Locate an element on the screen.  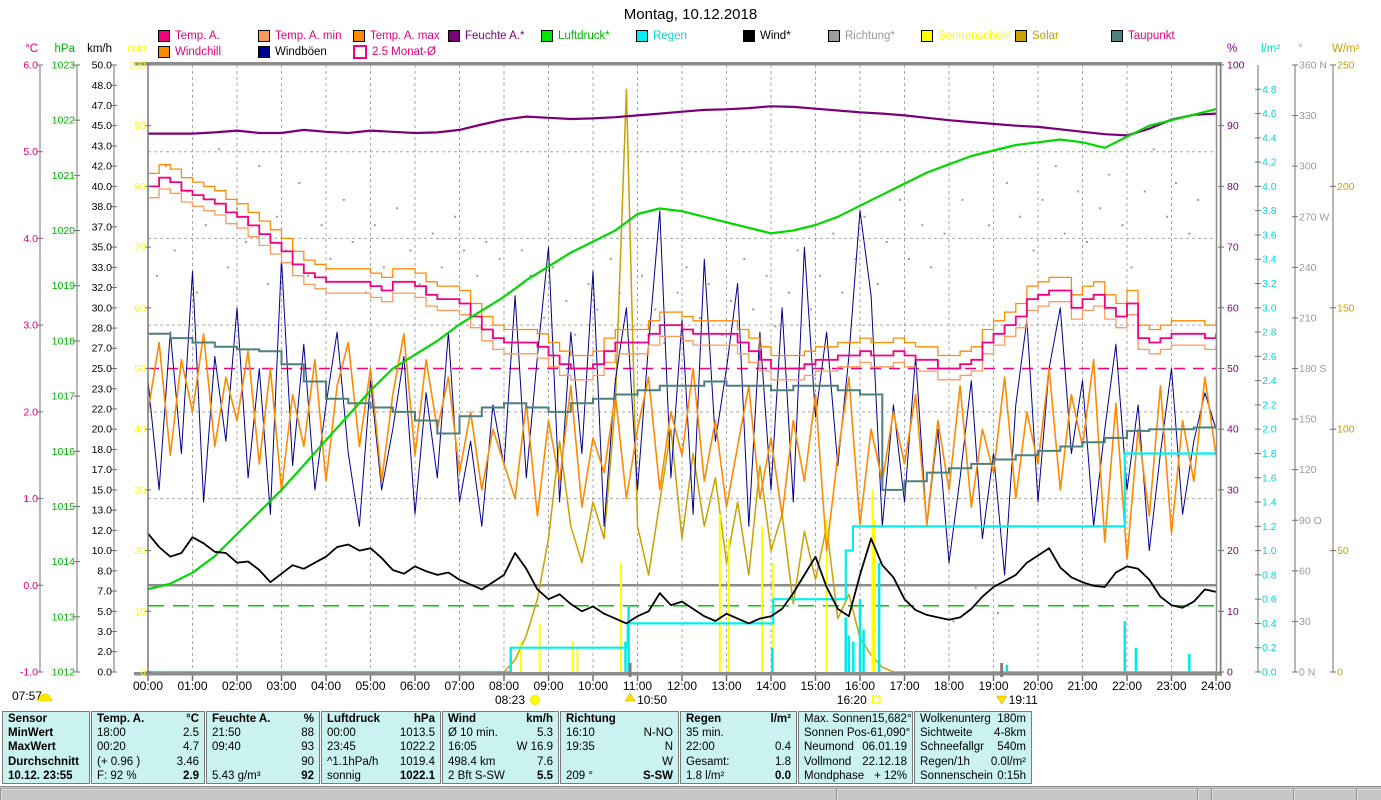
tick-label: 1012 is located at coordinates (64, 673).